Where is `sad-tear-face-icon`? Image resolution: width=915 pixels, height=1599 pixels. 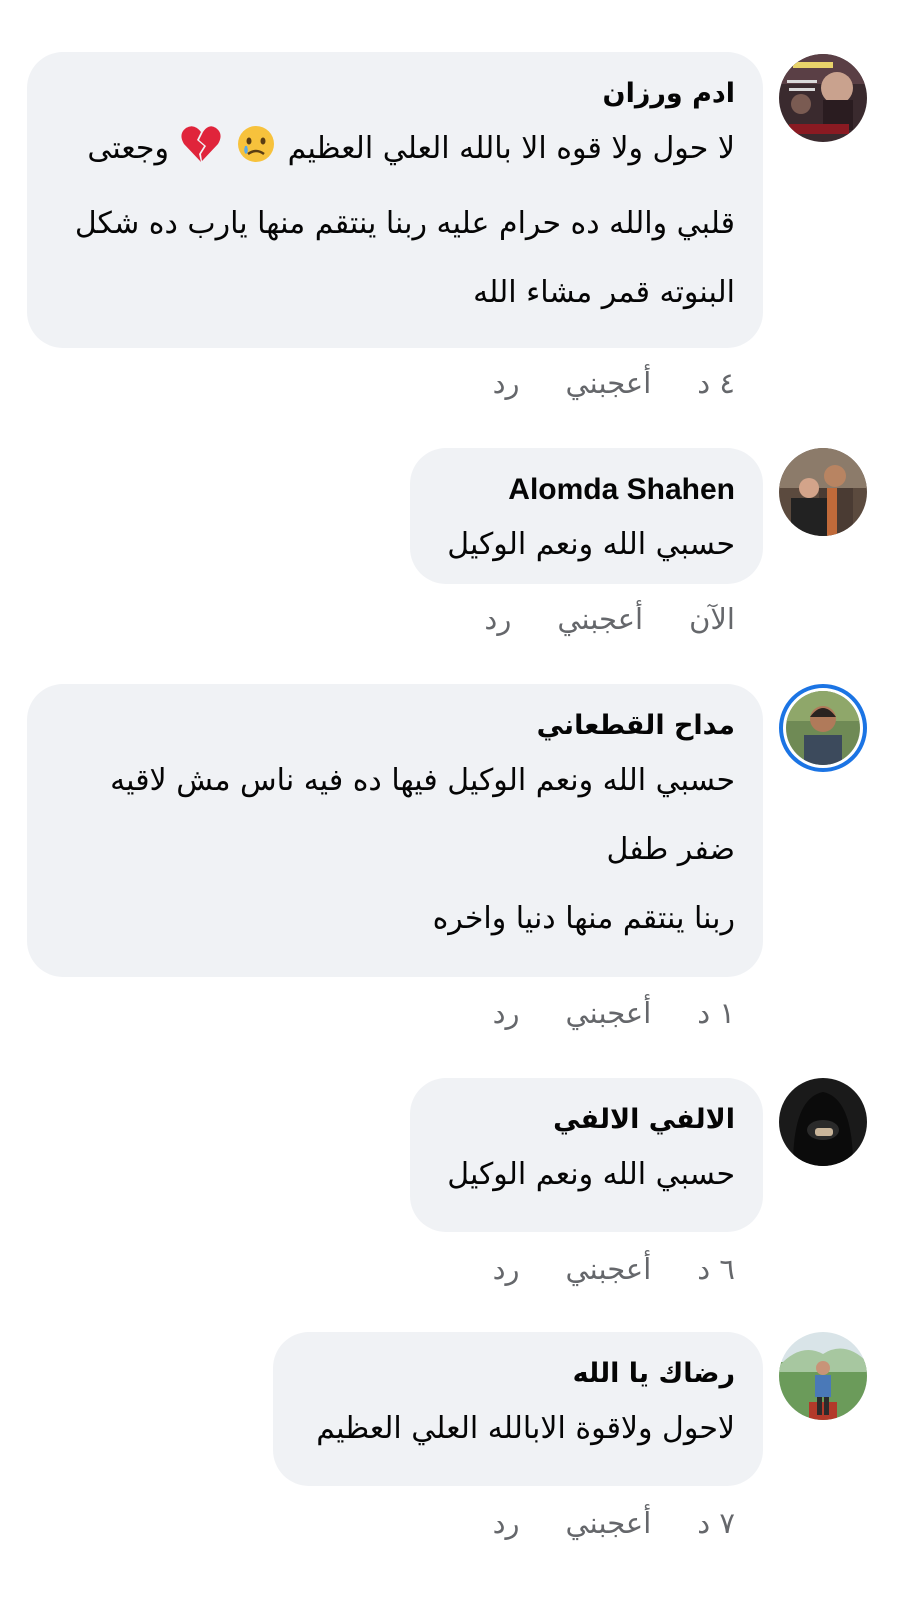 sad-tear-face-icon is located at coordinates (256, 154).